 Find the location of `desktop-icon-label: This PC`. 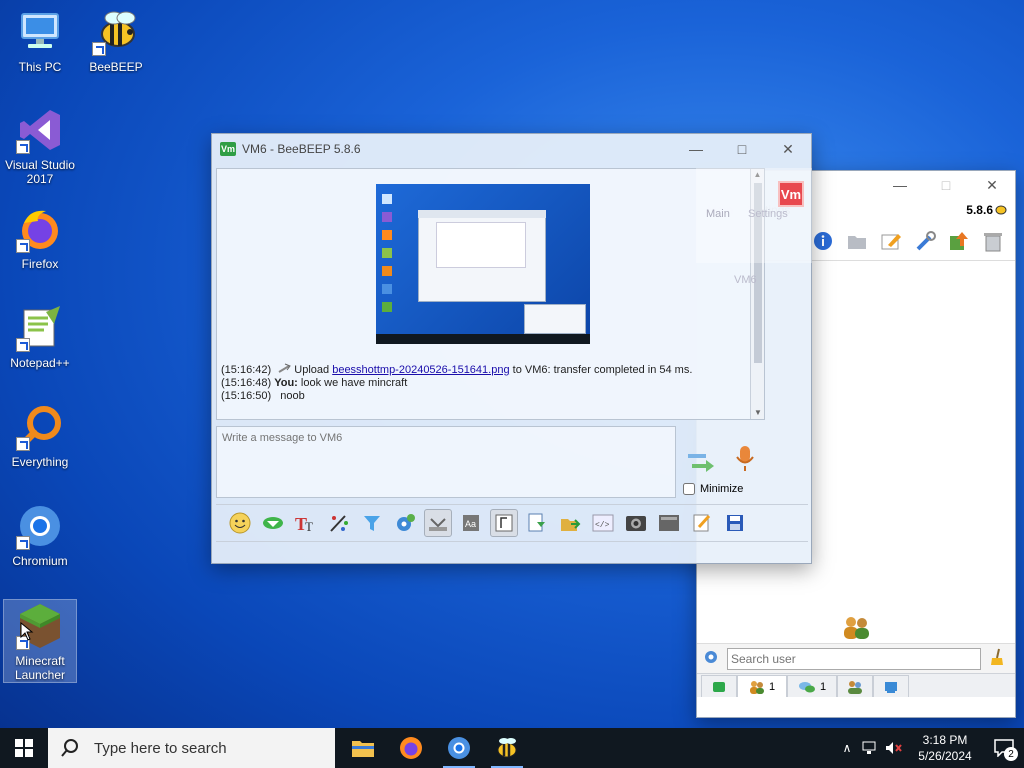

desktop-icon-label: This PC is located at coordinates (40, 67).